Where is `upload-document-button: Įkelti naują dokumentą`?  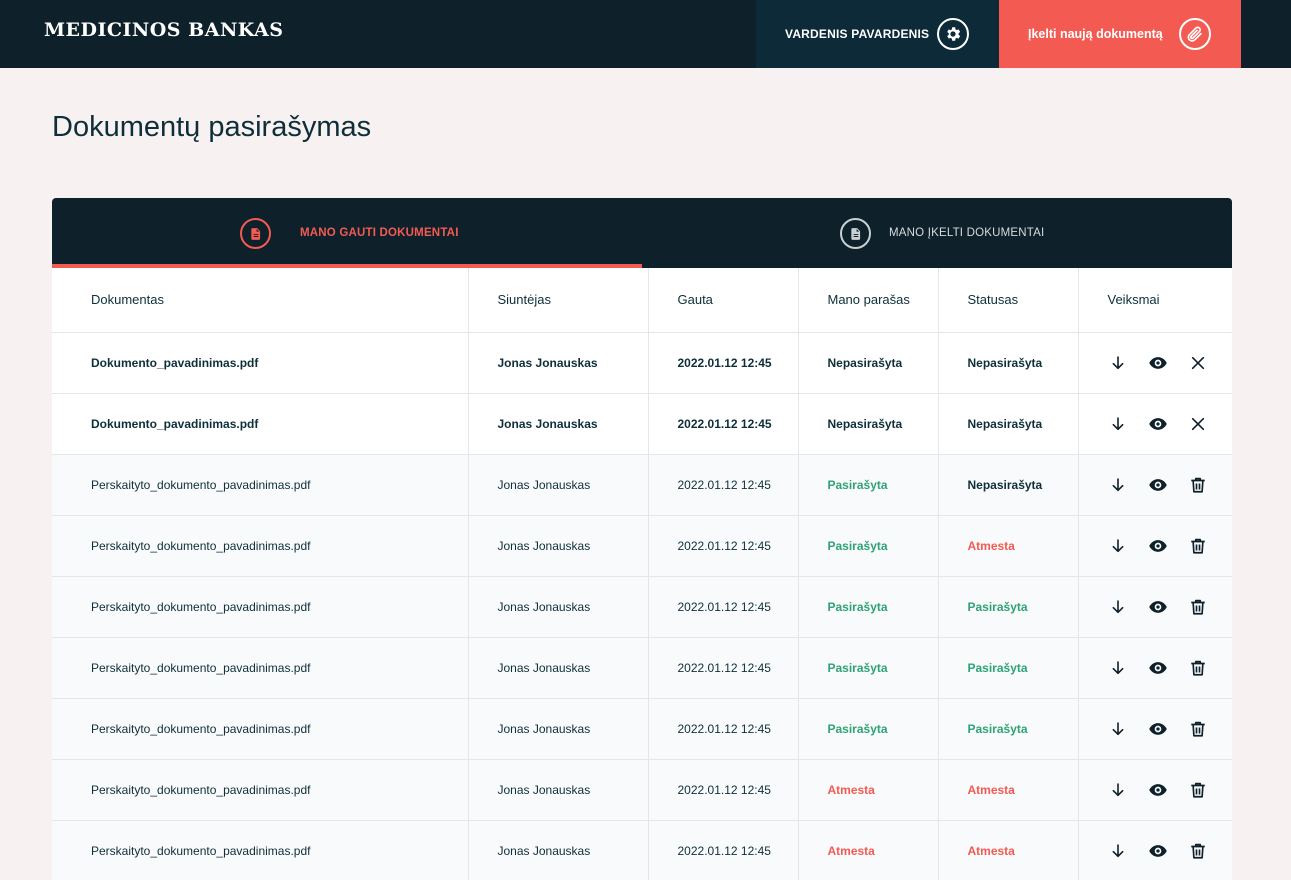
upload-document-button: Įkelti naują dokumentą is located at coordinates (1120, 34).